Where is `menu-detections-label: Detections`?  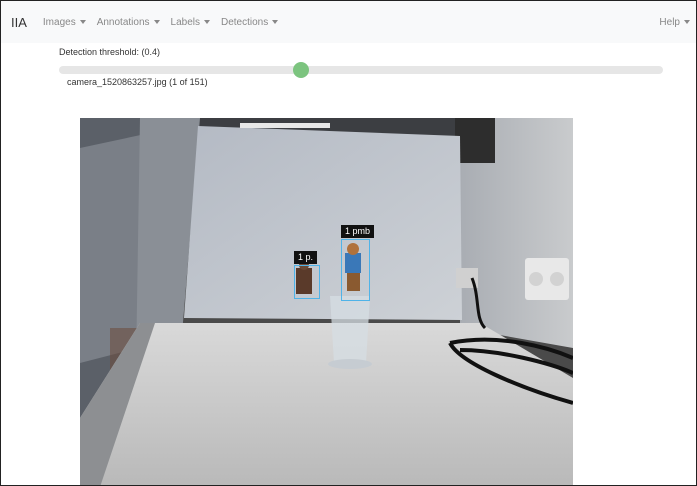 menu-detections-label: Detections is located at coordinates (245, 22).